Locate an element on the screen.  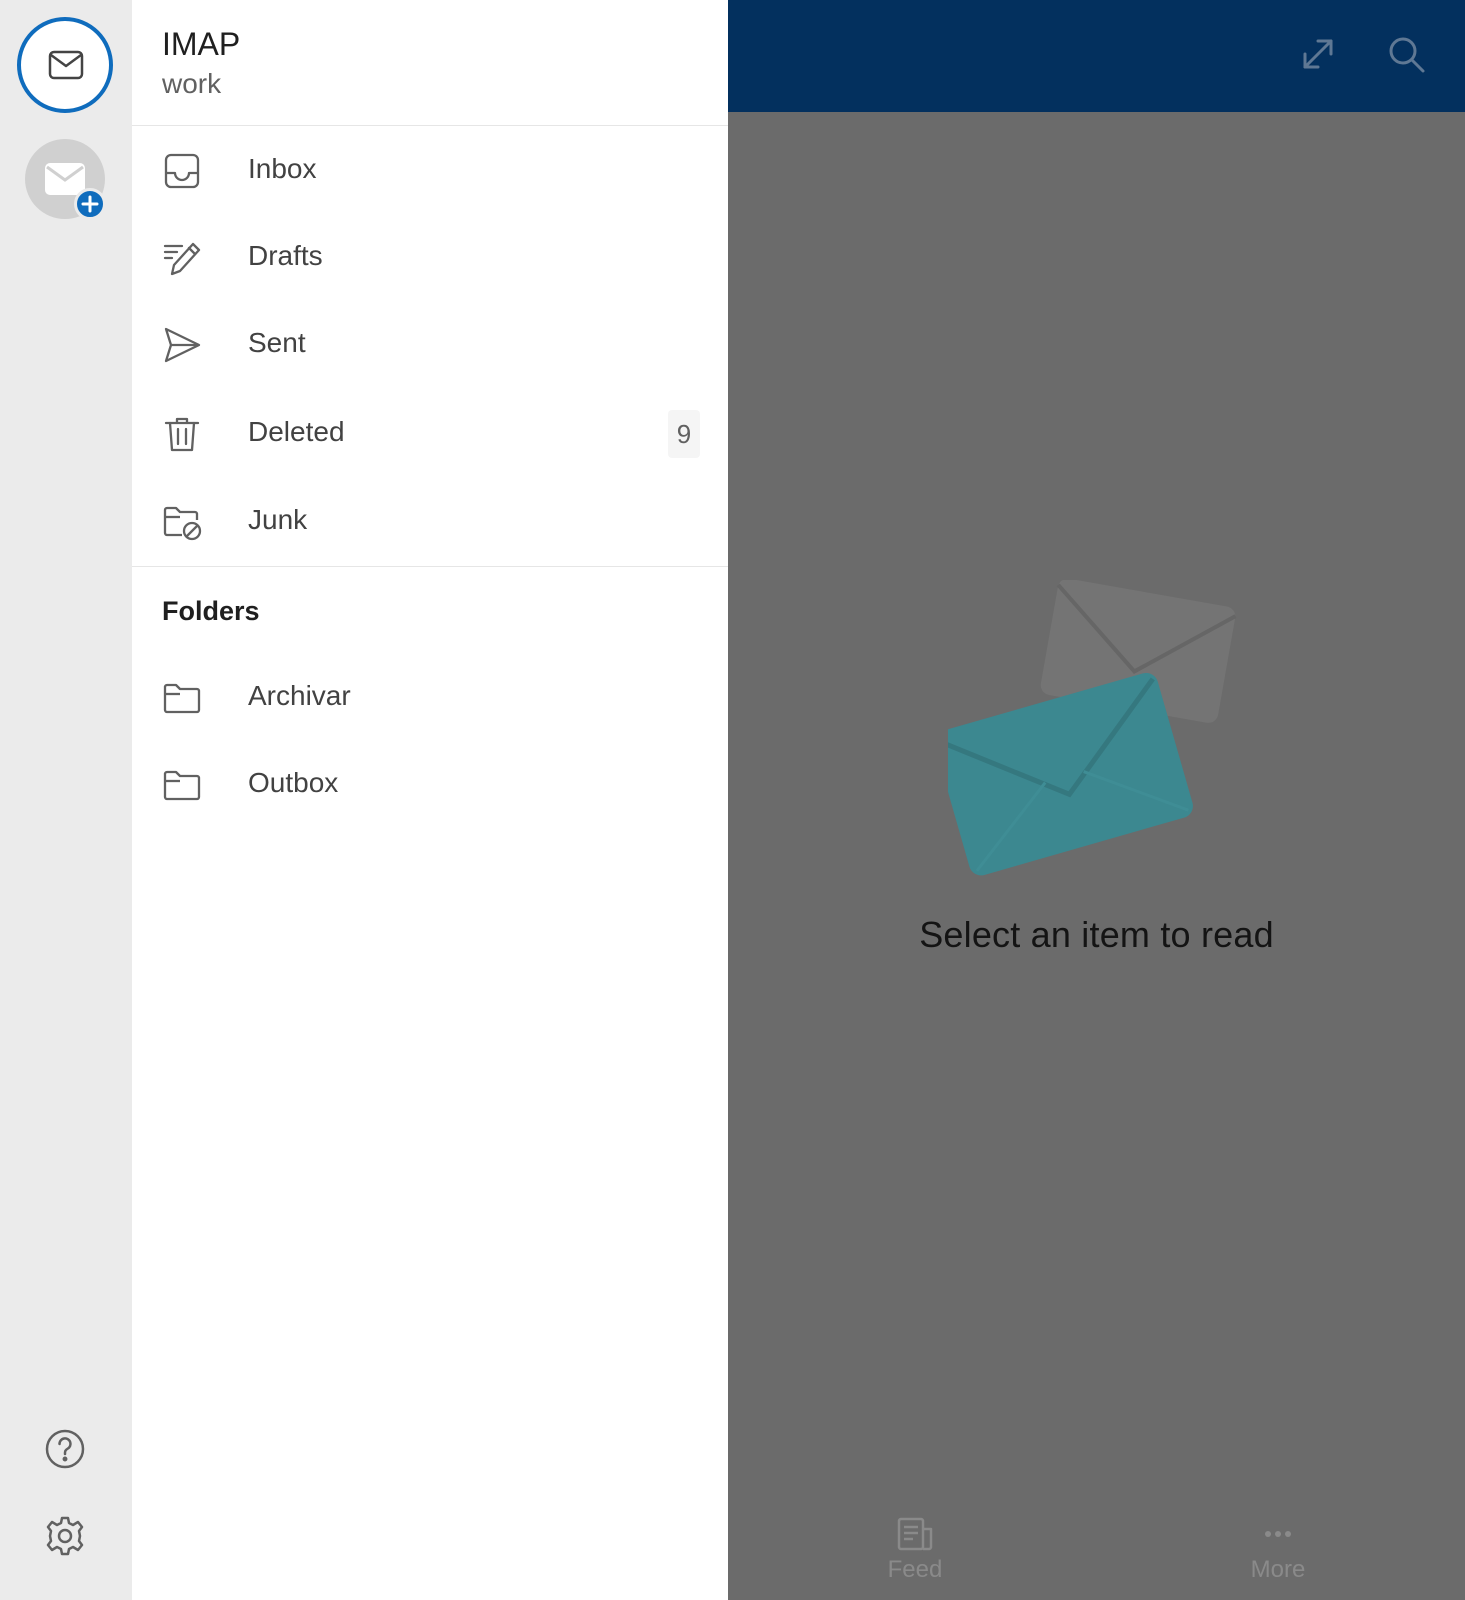
top-app-bar is located at coordinates (1096, 56).